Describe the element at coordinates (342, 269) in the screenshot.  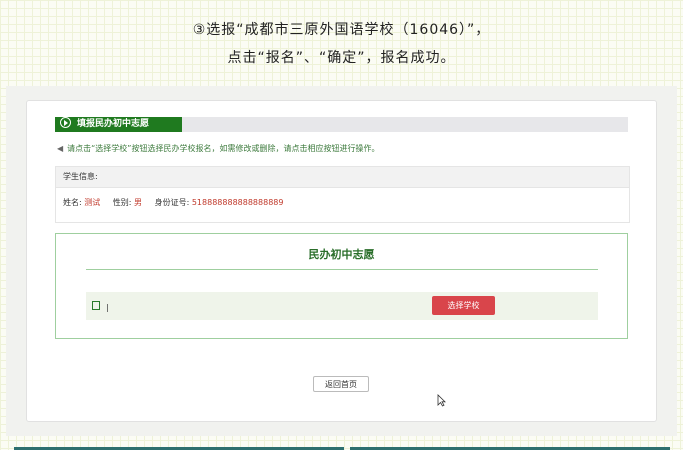
I see `volunteer-divider` at that location.